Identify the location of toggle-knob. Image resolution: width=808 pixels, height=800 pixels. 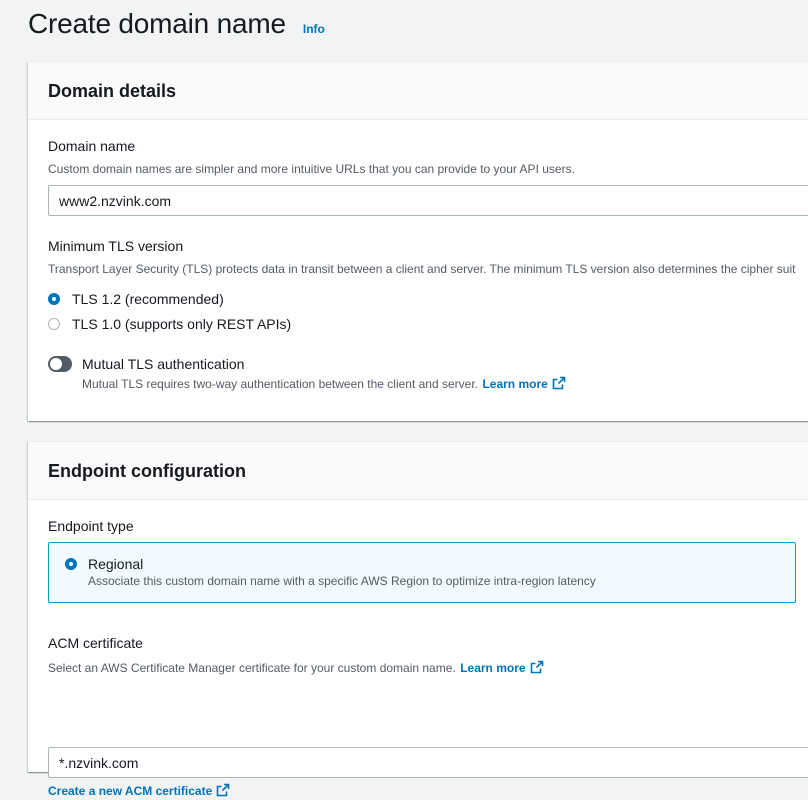
(56, 364).